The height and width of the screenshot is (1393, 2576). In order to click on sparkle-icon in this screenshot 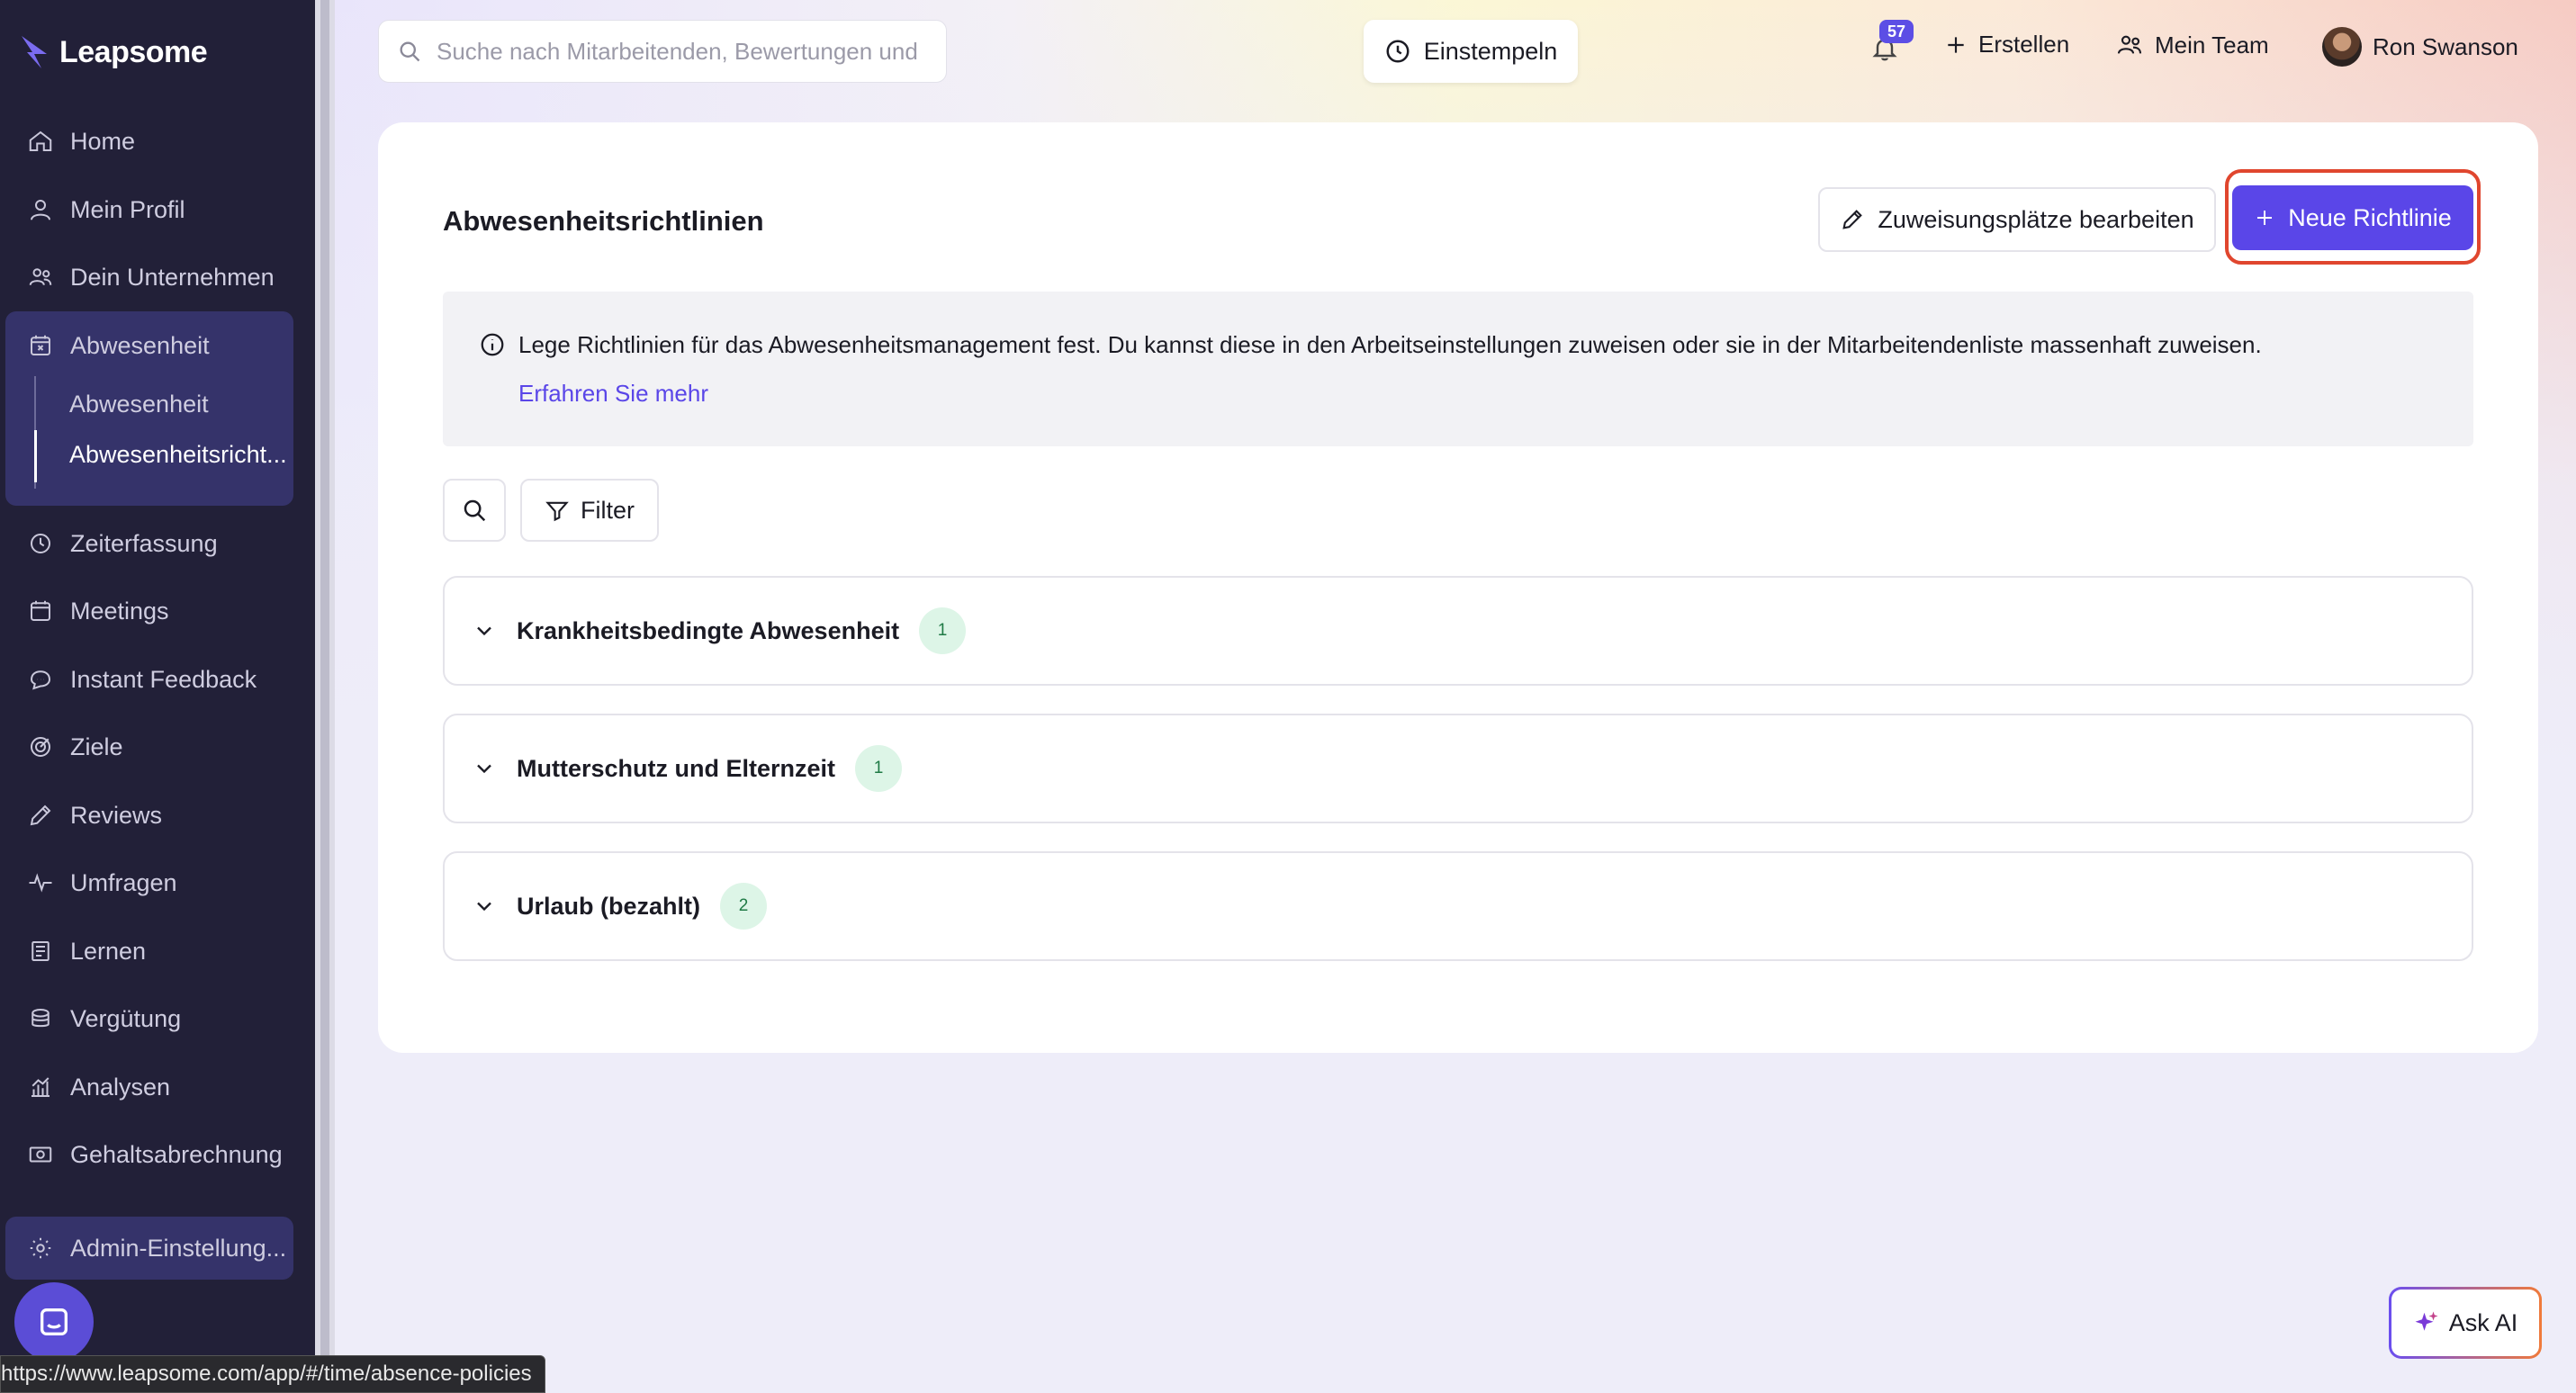, I will do `click(2426, 1321)`.